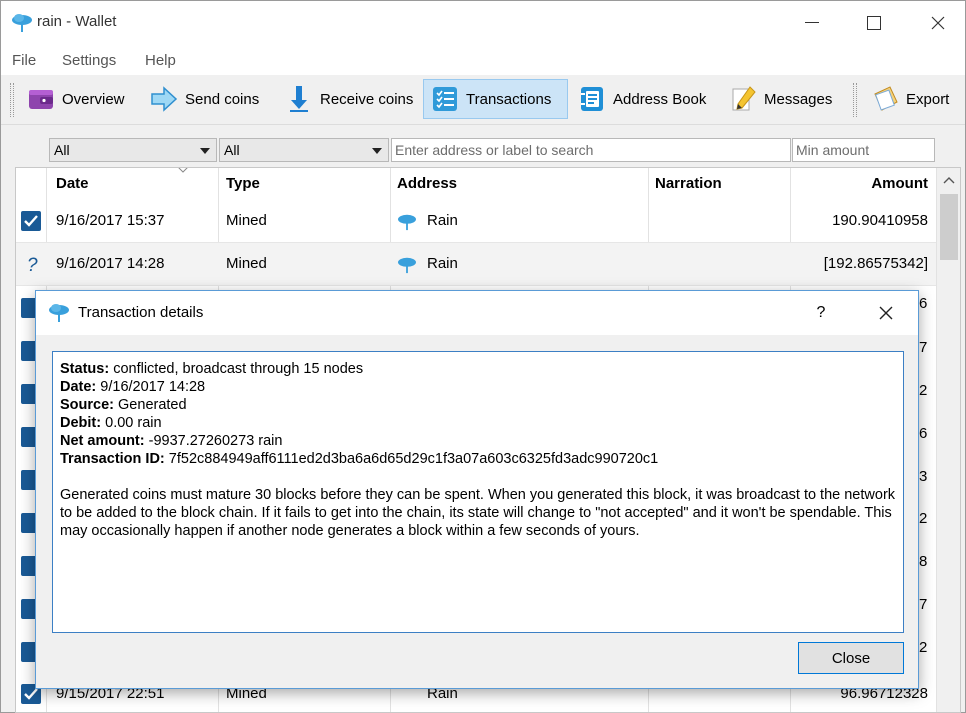  What do you see at coordinates (102, 441) in the screenshot?
I see `net-amount-label: Net amount:` at bounding box center [102, 441].